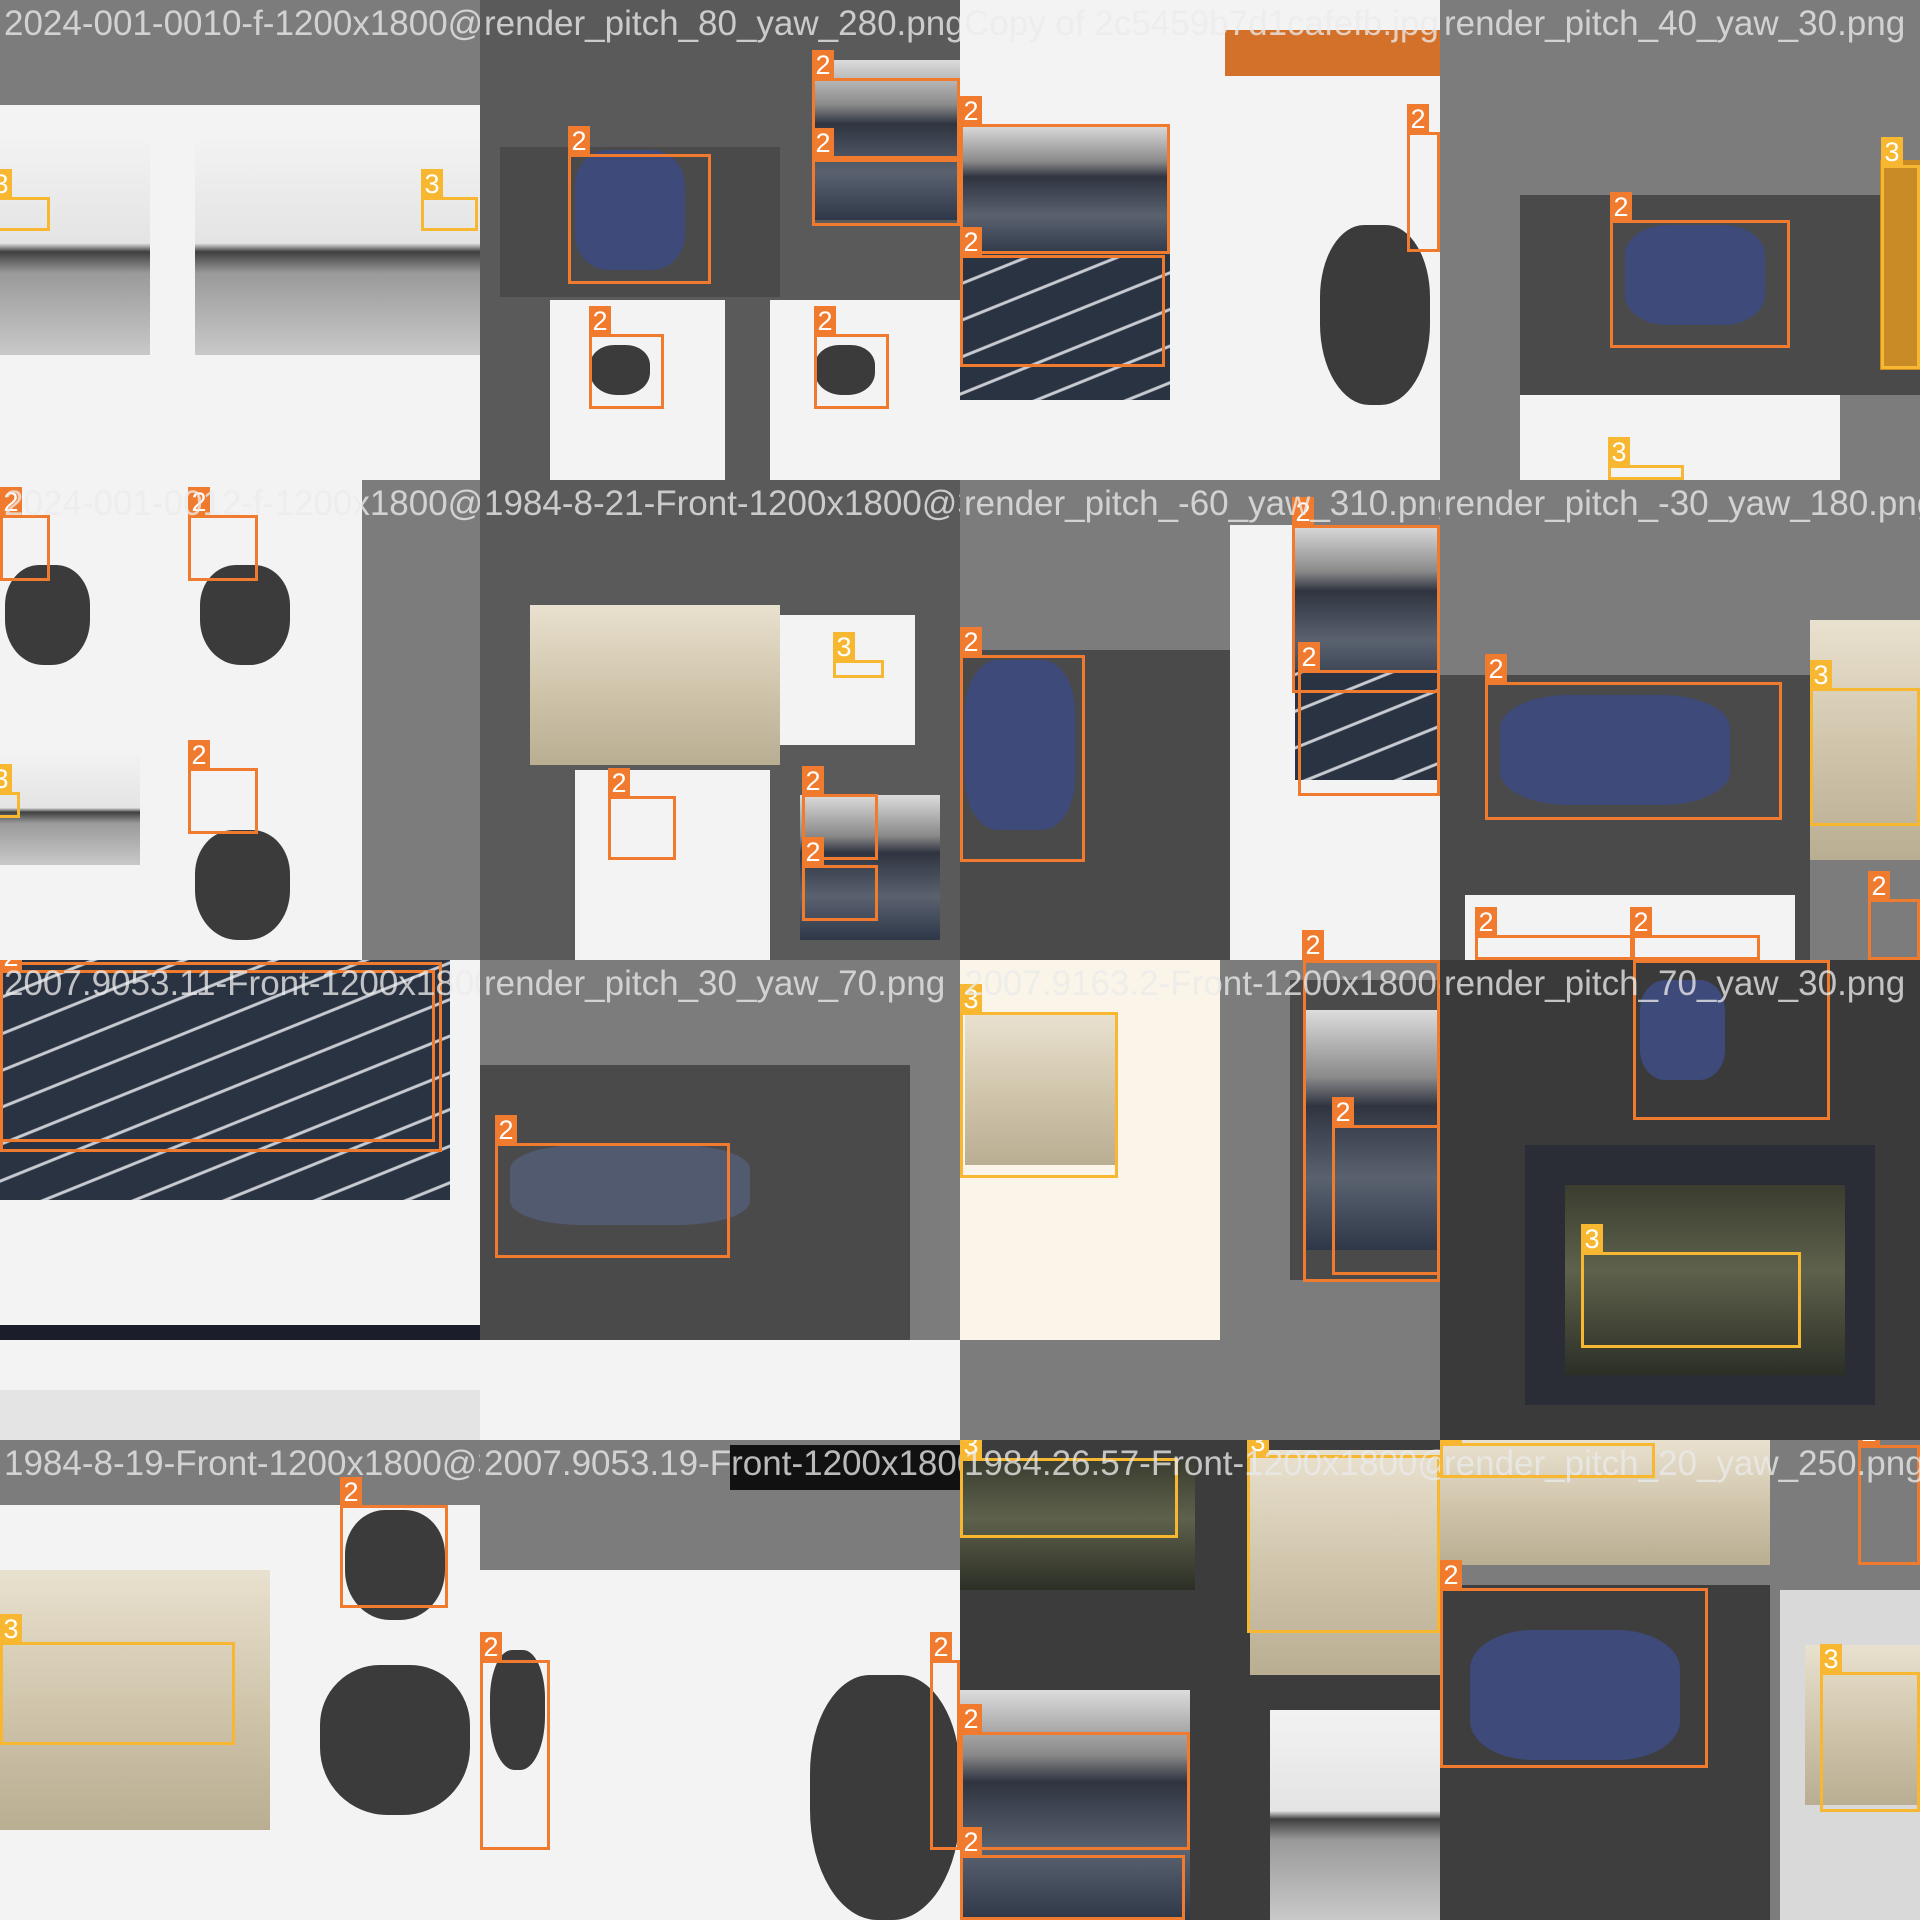  I want to click on mosaic-tile: render_pitch_70_yaw_30.png 2 3, so click(1680, 1200).